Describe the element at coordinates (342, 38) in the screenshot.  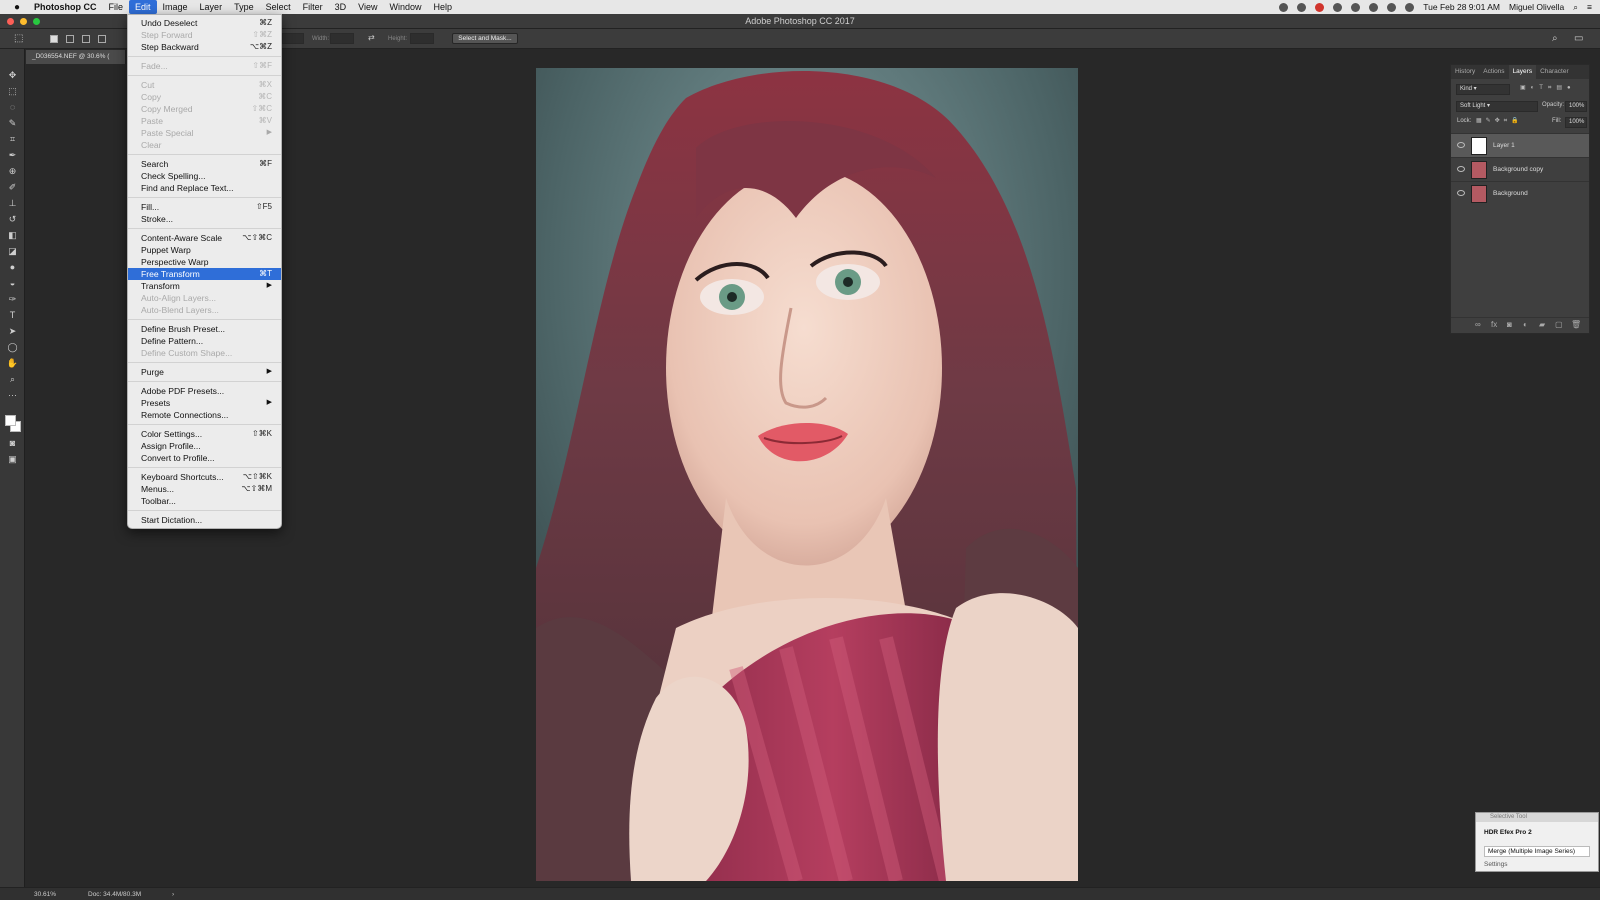
I see `width-field` at that location.